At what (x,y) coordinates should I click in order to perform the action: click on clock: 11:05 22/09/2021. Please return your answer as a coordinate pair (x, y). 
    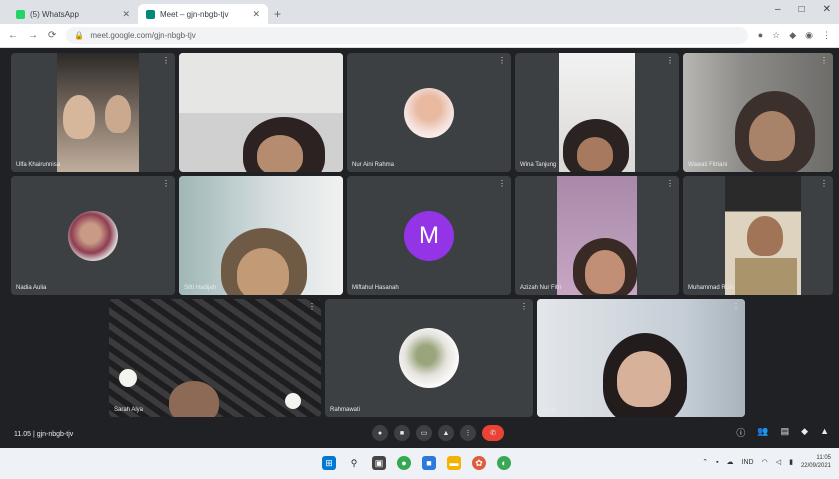
    Looking at the image, I should click on (816, 462).